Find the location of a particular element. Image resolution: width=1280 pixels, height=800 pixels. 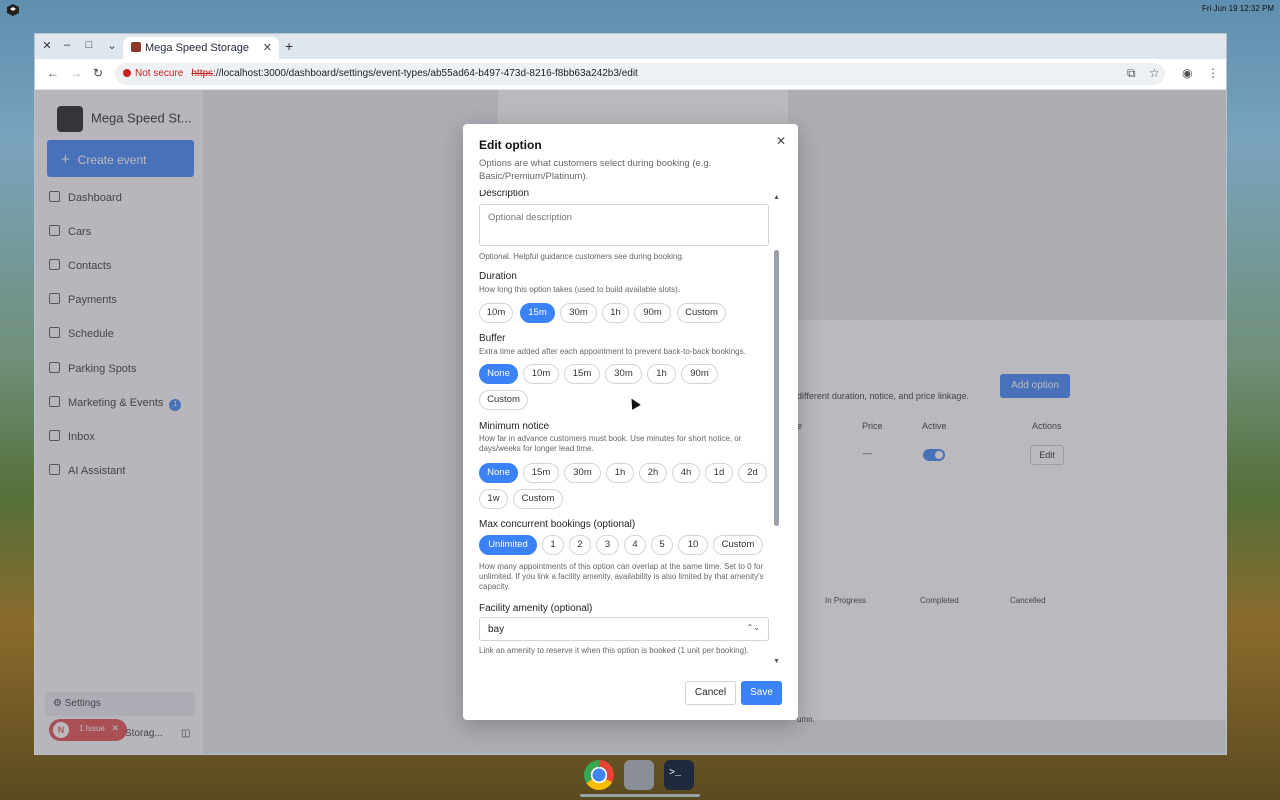

close-window-icon: ✕ is located at coordinates (47, 45).